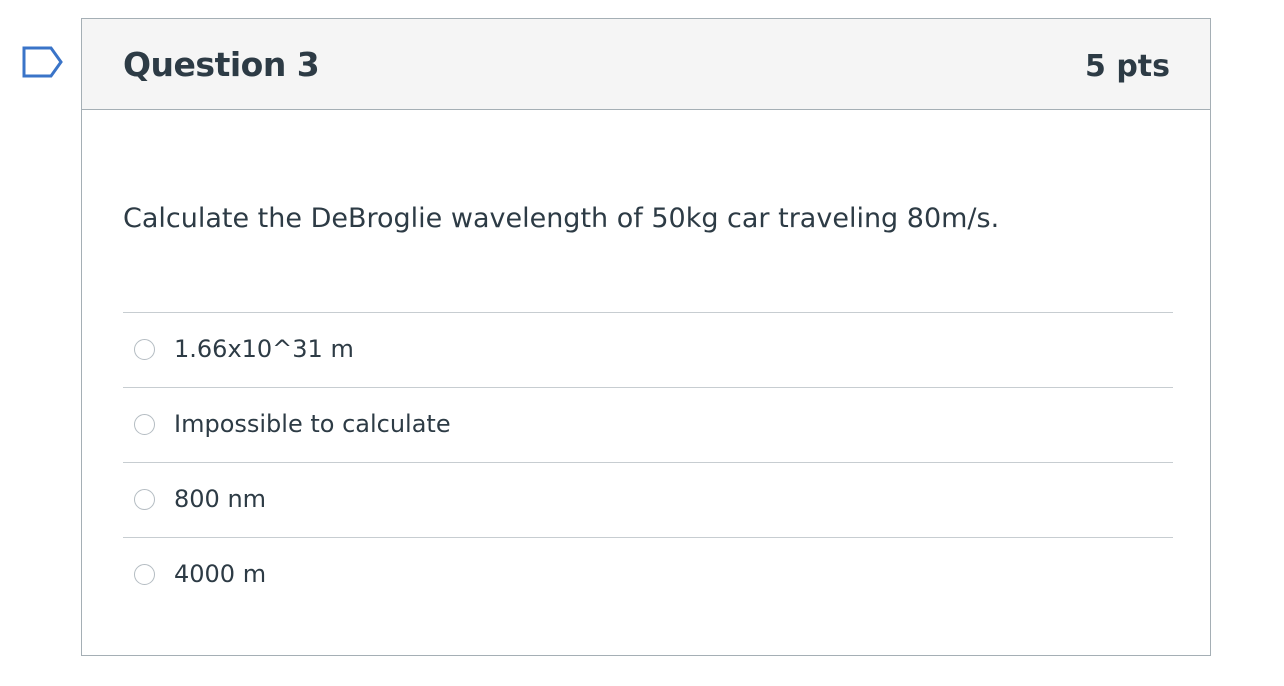 The image size is (1284, 686). What do you see at coordinates (648, 425) in the screenshot?
I see `answer-option: Impossible to calculate` at bounding box center [648, 425].